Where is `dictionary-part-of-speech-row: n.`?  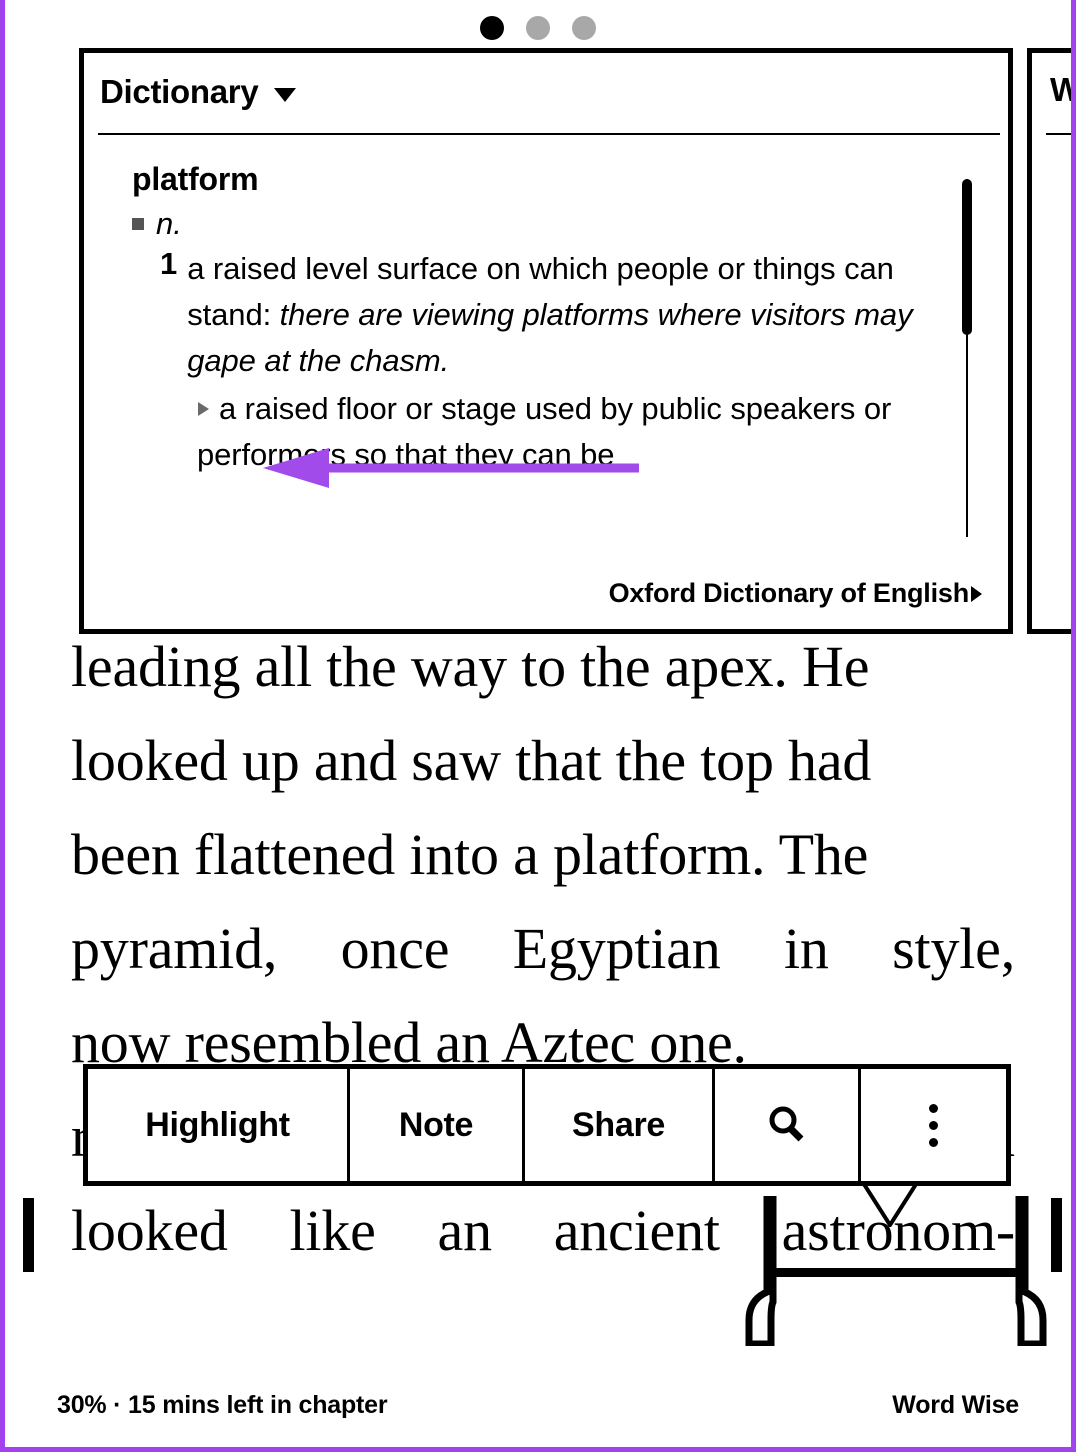 dictionary-part-of-speech-row: n. is located at coordinates (532, 224).